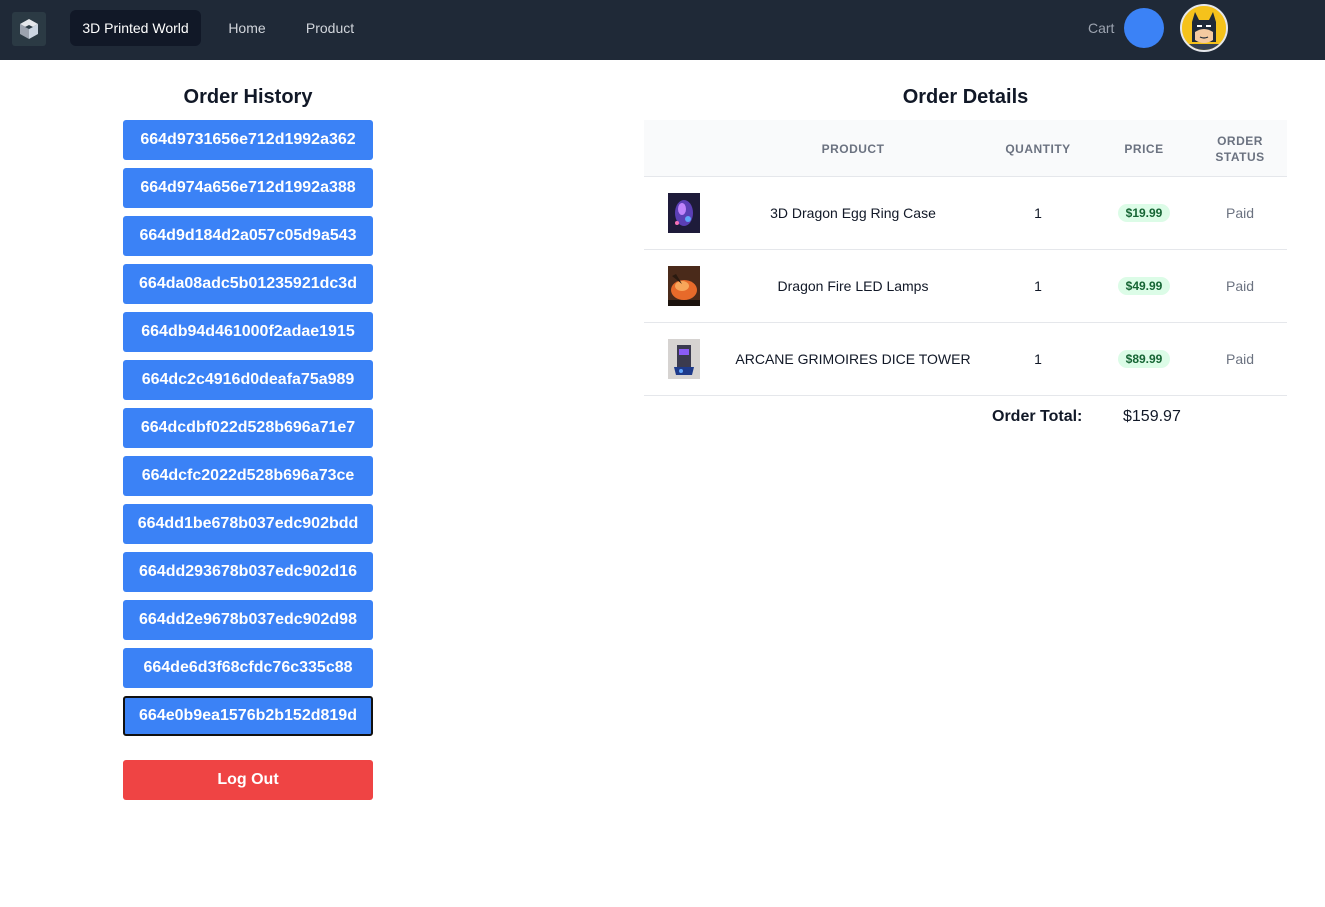  What do you see at coordinates (1144, 359) in the screenshot?
I see `price-badge: $89.99` at bounding box center [1144, 359].